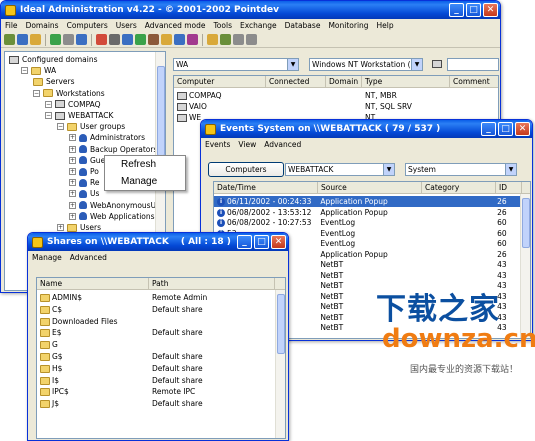  Describe the element at coordinates (266, 187) in the screenshot. I see `column-header-date-time: Date/Time` at that location.